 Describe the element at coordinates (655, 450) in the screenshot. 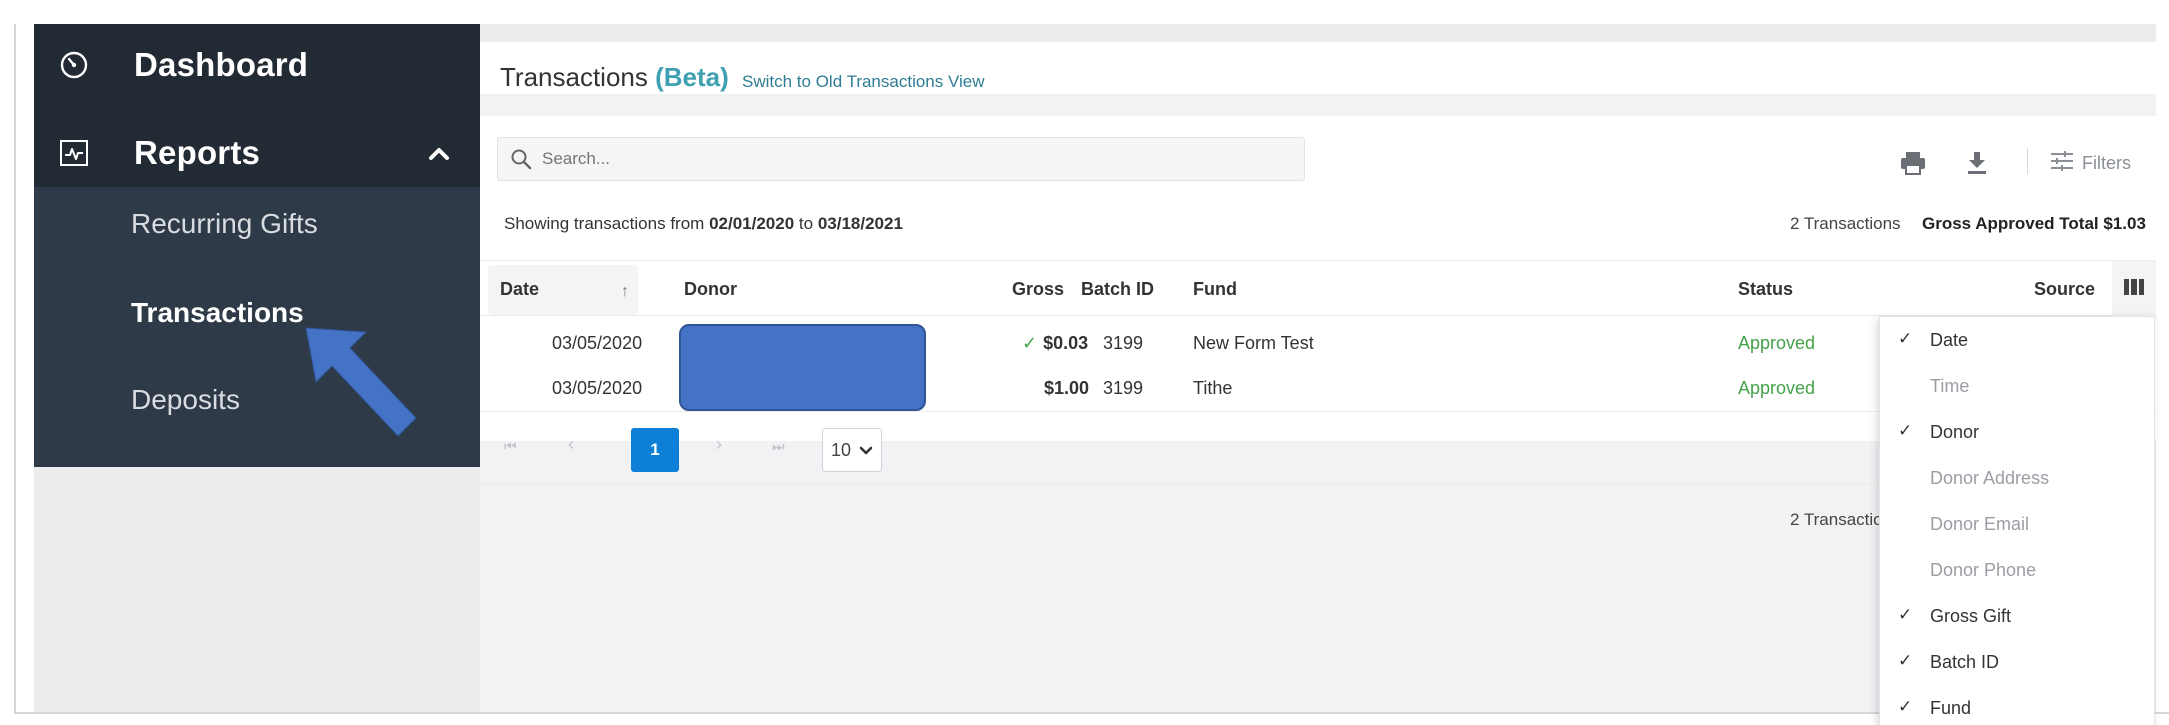

I see `page-1-button: 1` at that location.